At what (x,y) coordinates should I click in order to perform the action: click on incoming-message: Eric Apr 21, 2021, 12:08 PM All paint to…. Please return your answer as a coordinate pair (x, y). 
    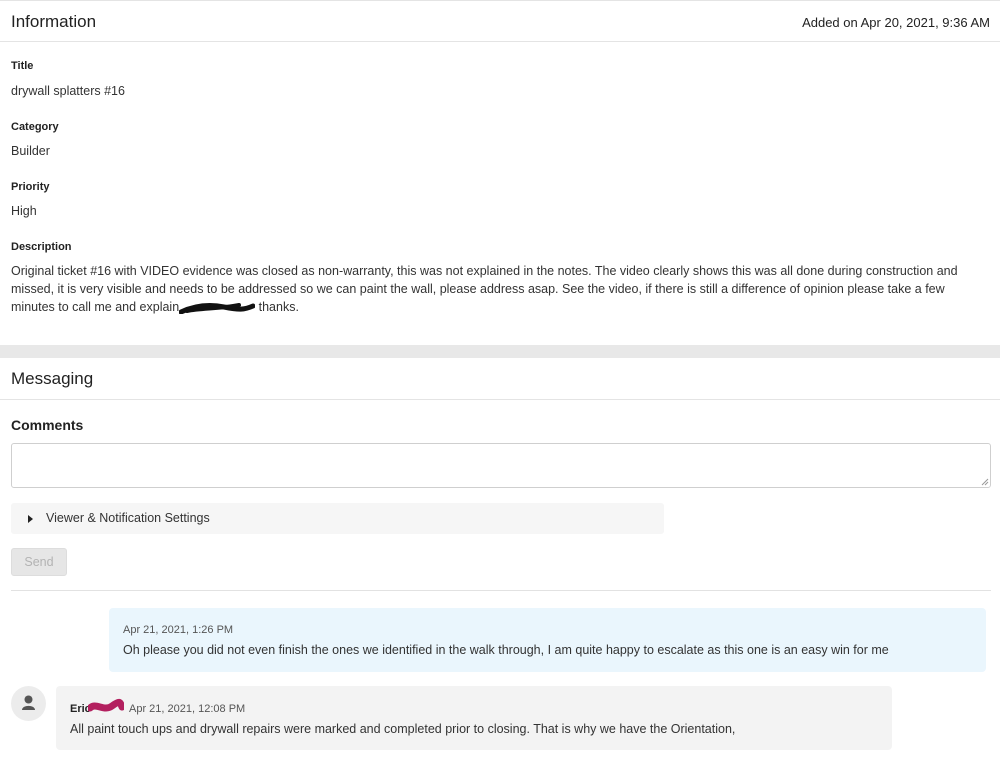
    Looking at the image, I should click on (474, 718).